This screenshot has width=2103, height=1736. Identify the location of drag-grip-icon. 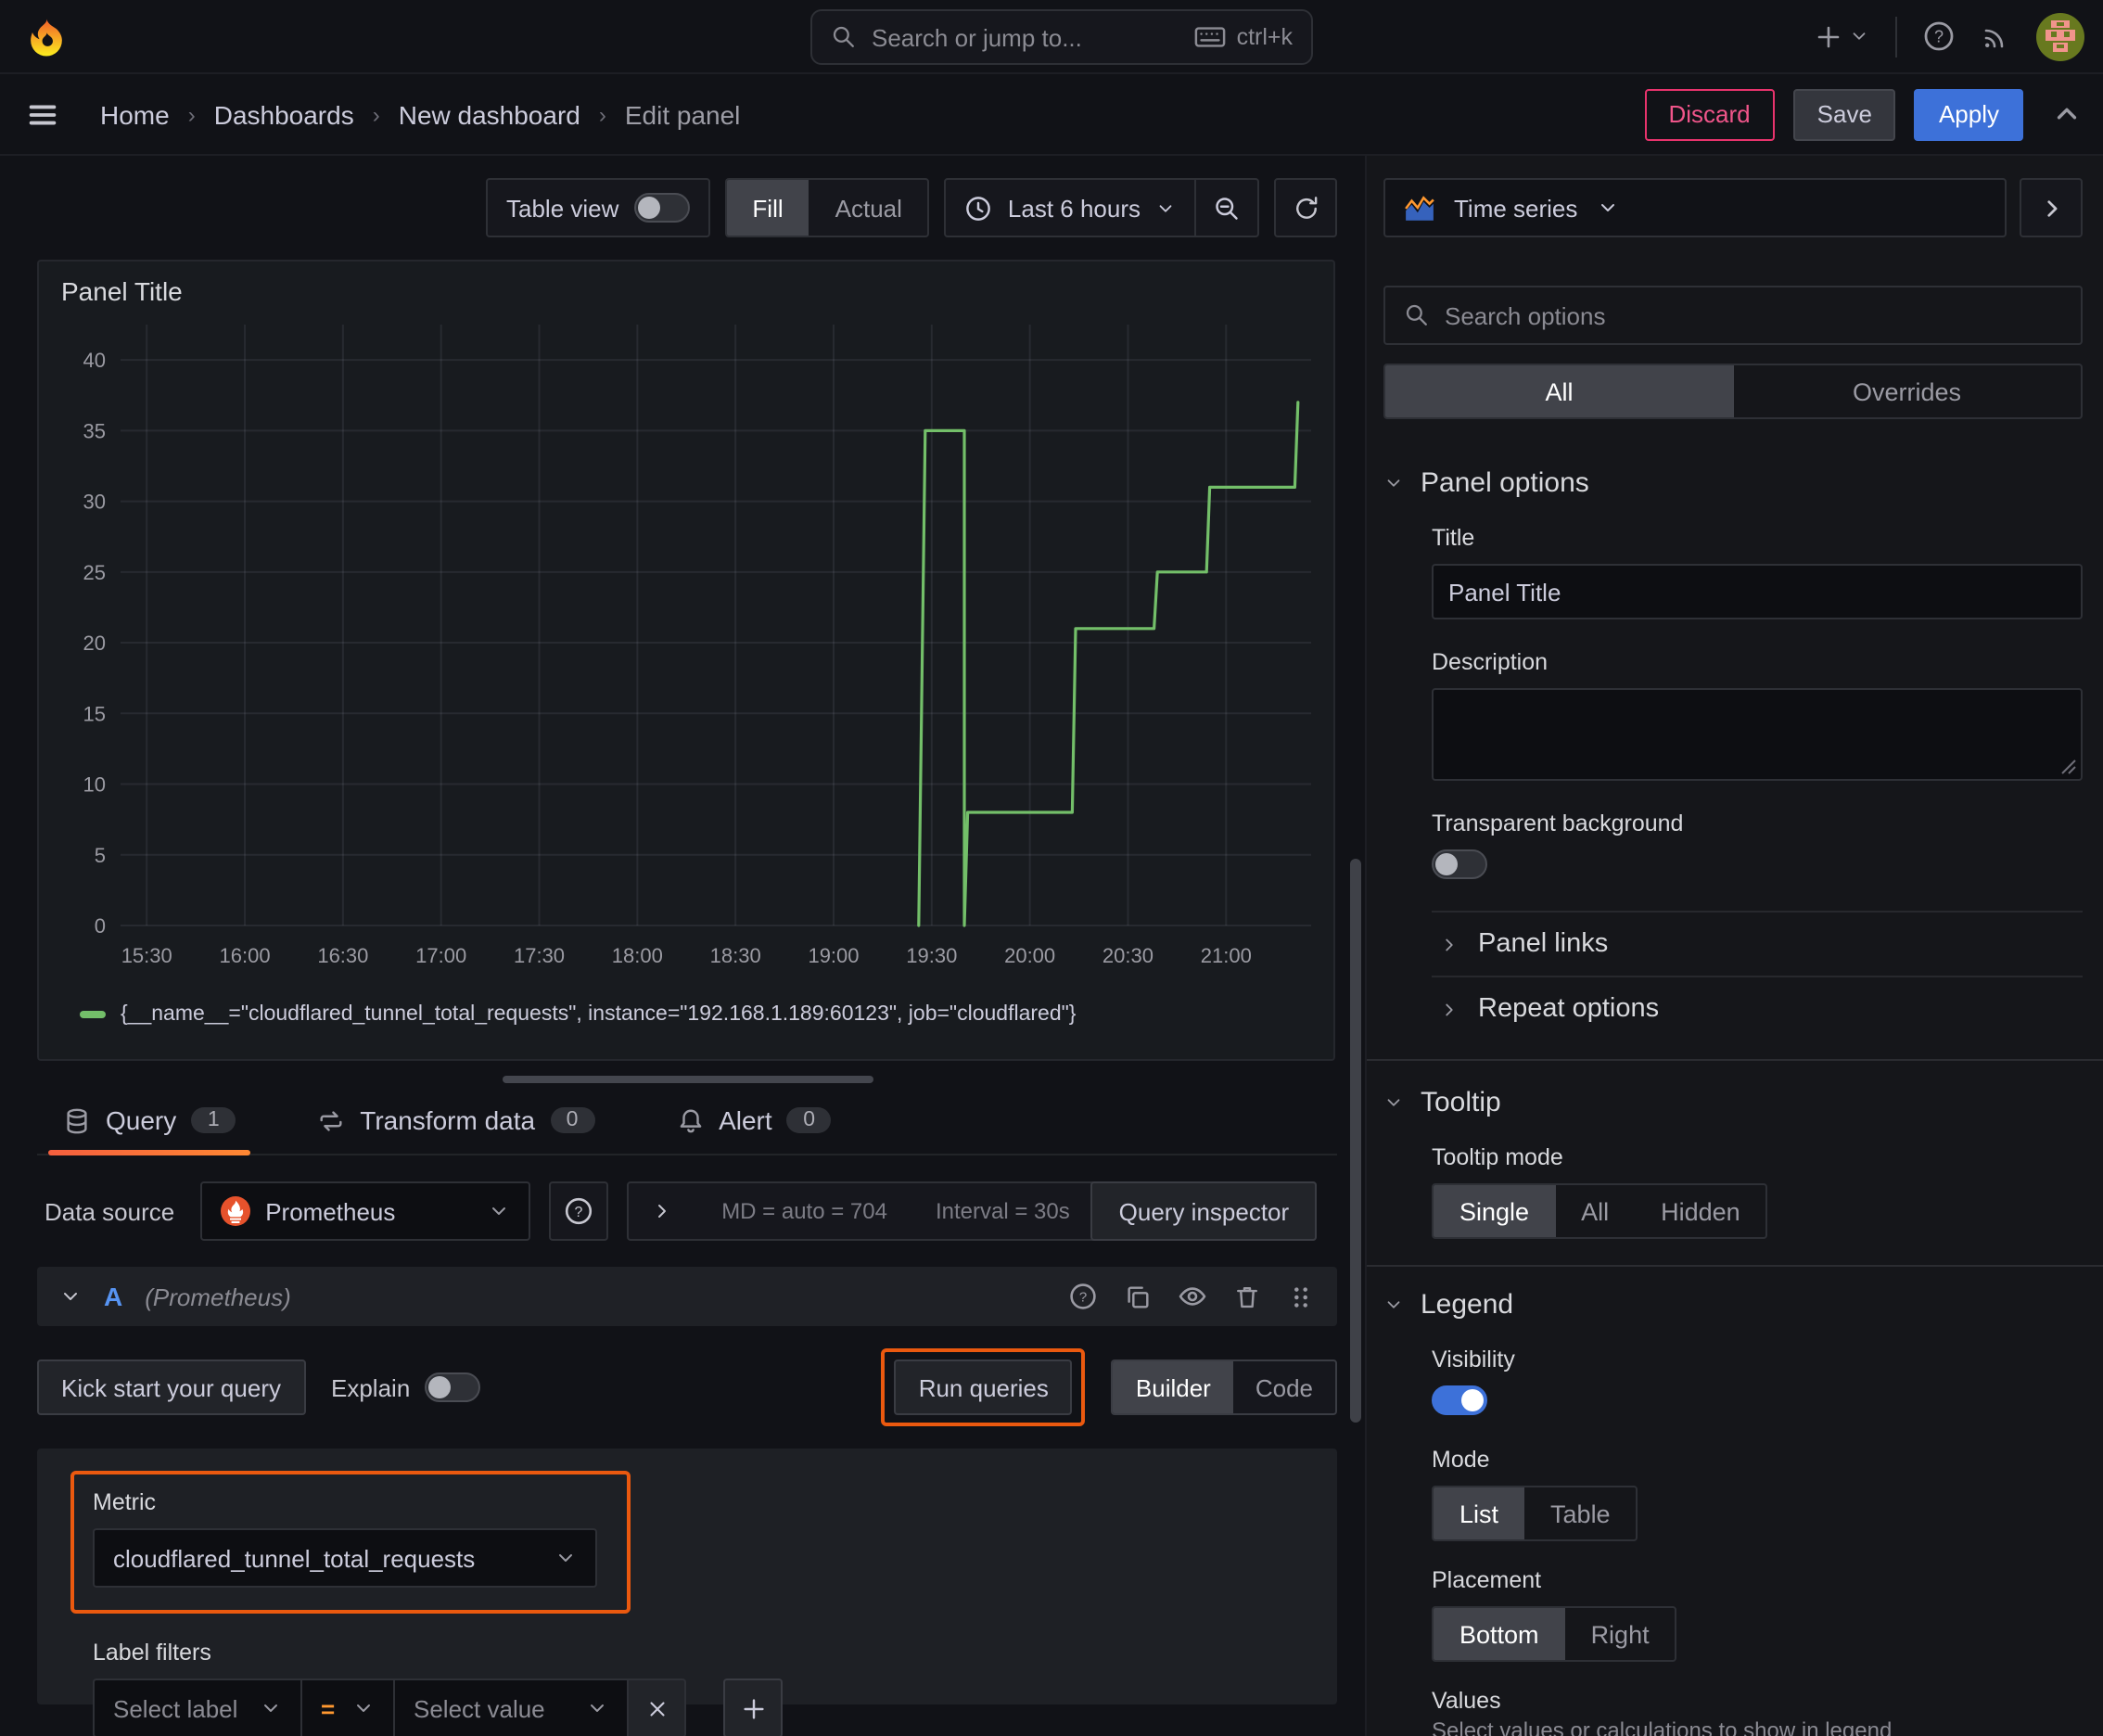
(1301, 1296).